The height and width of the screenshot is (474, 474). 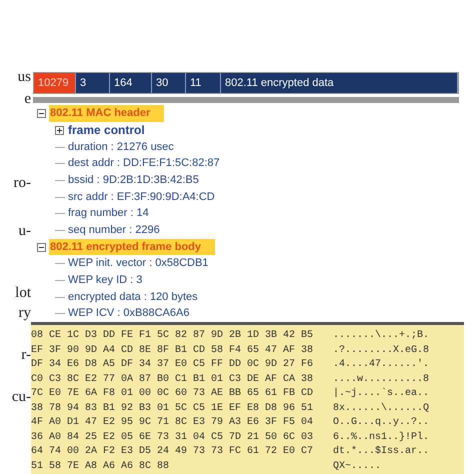 What do you see at coordinates (131, 83) in the screenshot?
I see `packet-cell: 164` at bounding box center [131, 83].